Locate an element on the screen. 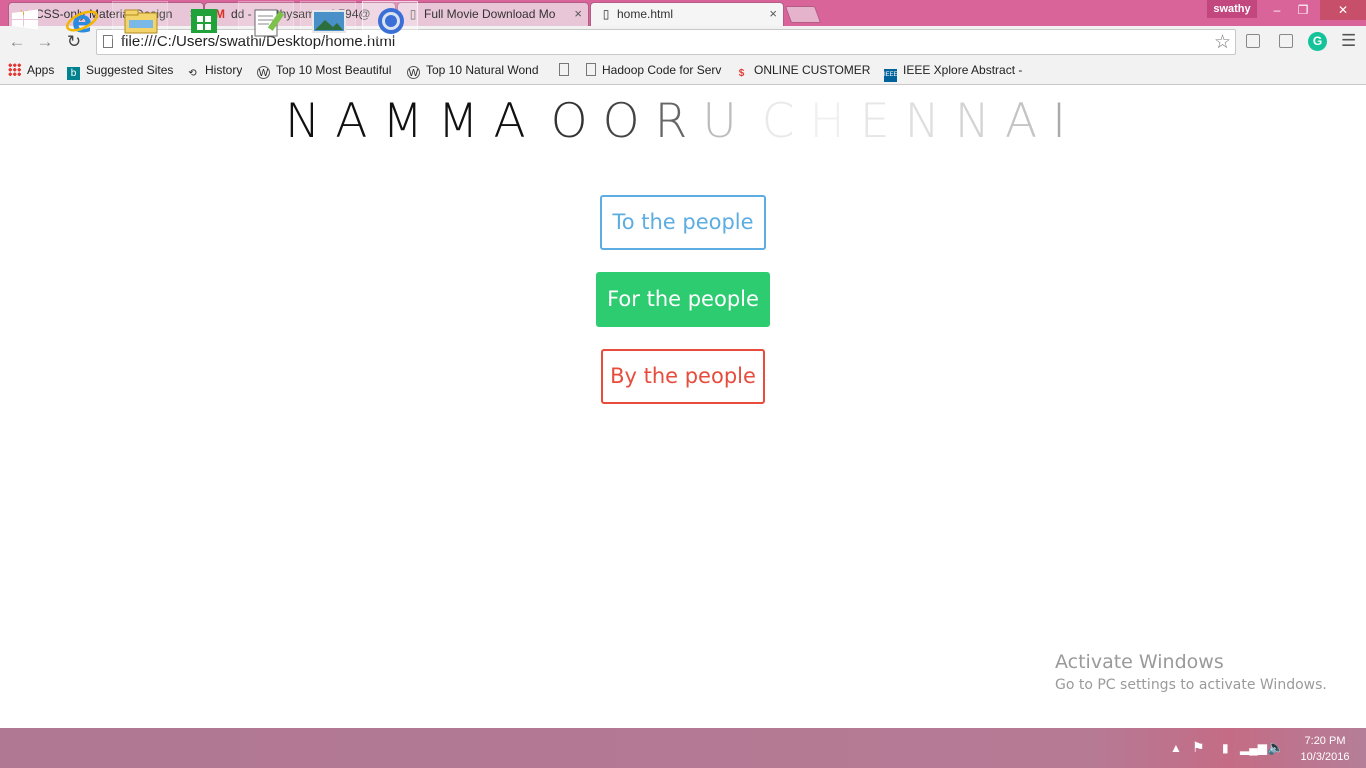  action-center-flag-icon: ⚑ is located at coordinates (1198, 747).